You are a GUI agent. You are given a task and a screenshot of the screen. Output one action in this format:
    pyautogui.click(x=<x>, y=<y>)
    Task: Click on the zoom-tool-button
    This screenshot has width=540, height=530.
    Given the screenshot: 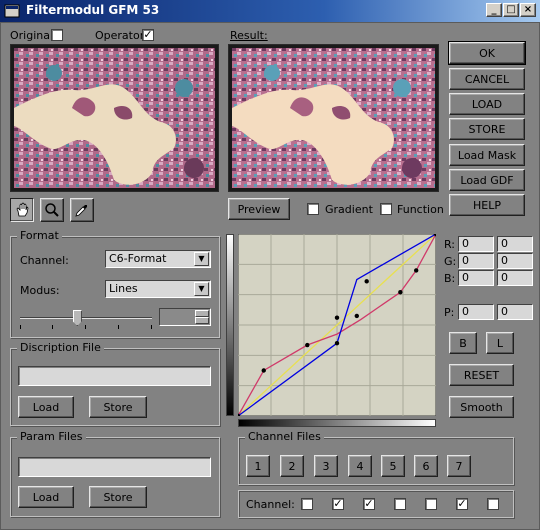 What is the action you would take?
    pyautogui.click(x=52, y=210)
    